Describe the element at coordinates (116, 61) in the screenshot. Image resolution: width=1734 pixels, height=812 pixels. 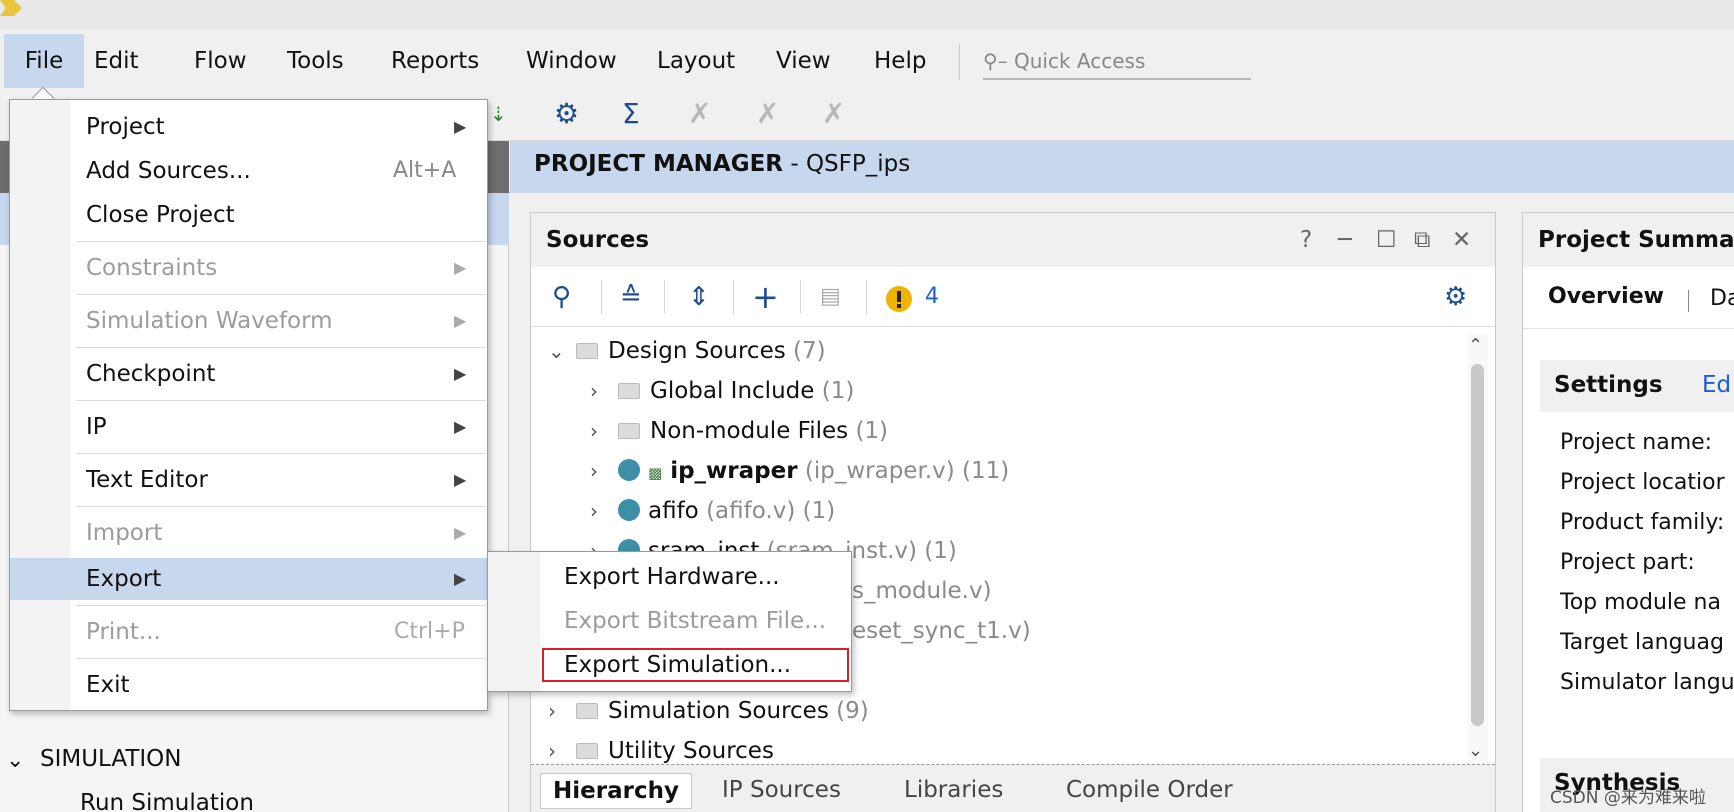
I see `menu-edit: Edit` at that location.